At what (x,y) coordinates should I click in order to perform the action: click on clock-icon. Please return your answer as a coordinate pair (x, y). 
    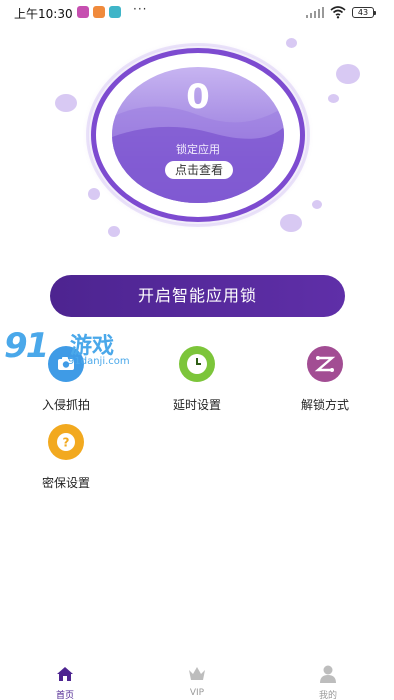
    Looking at the image, I should click on (197, 364).